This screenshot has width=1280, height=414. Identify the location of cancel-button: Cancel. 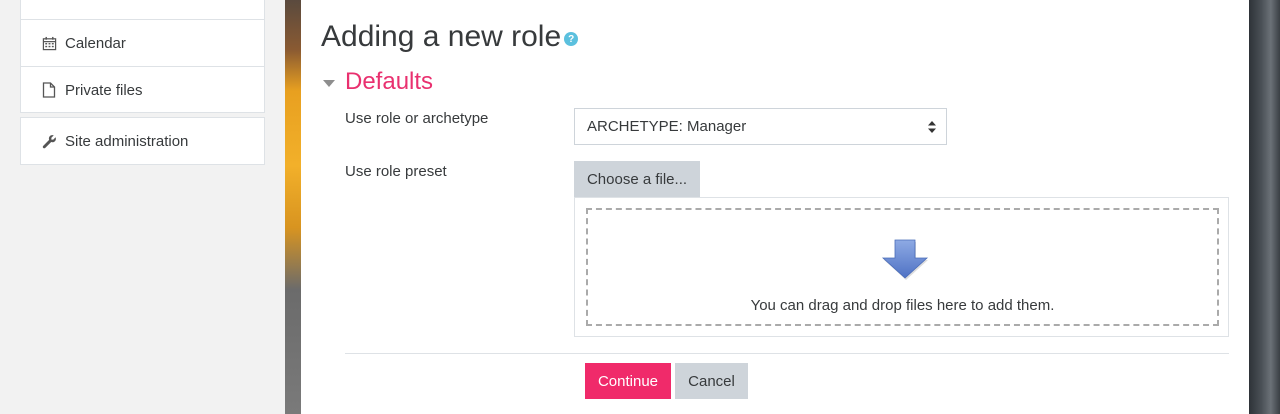
(711, 381).